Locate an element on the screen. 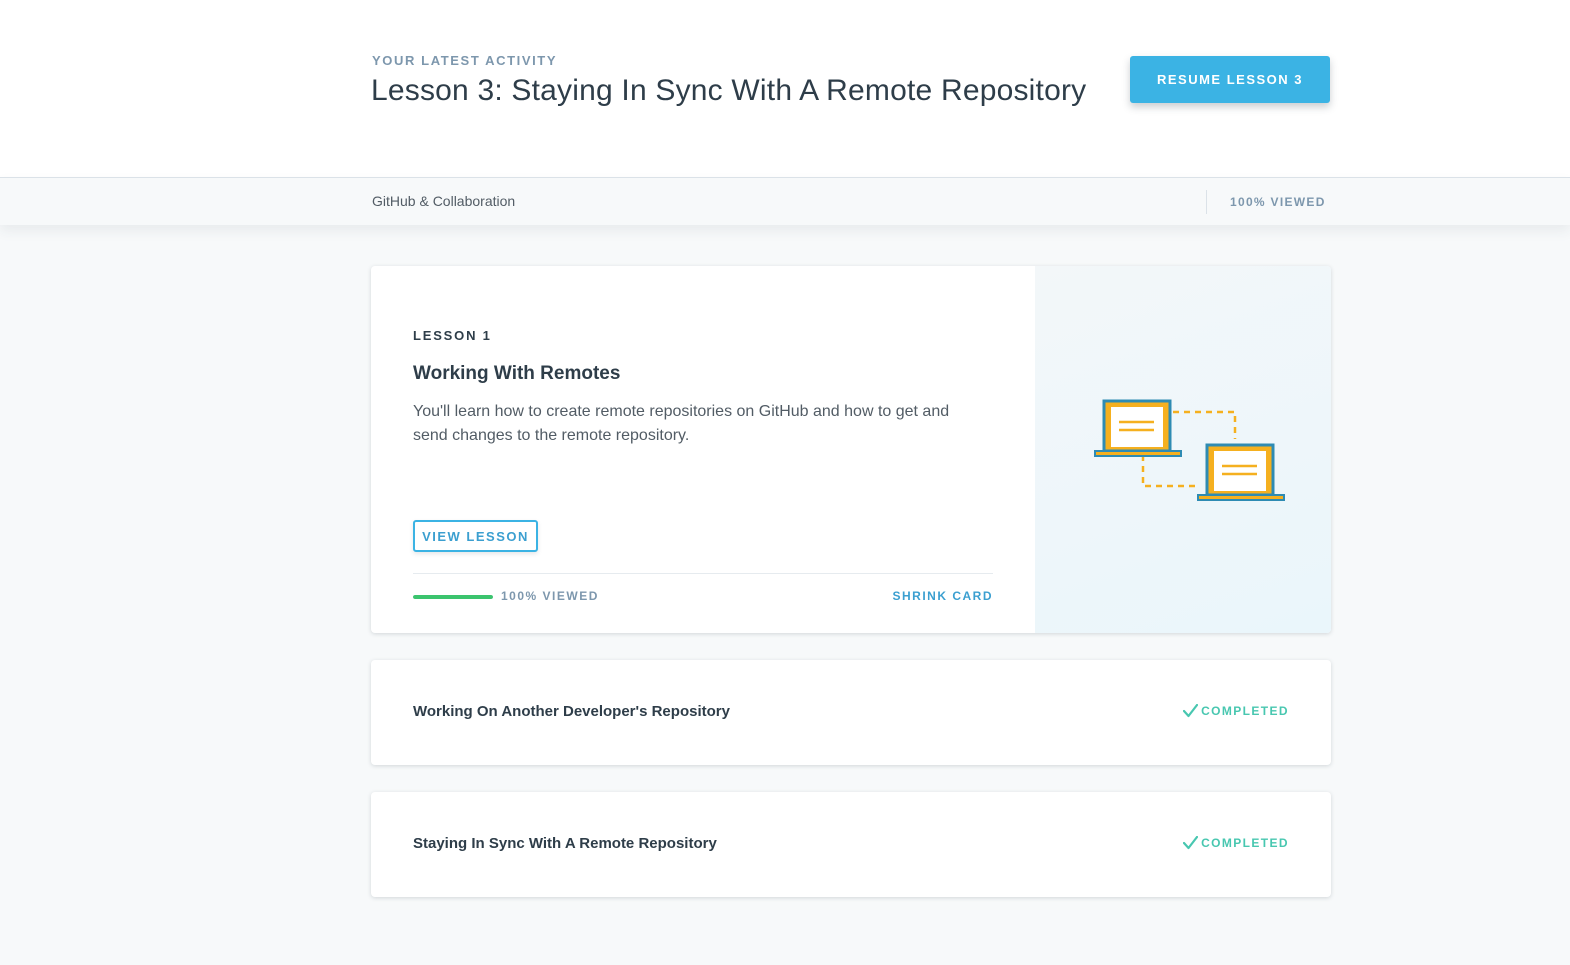  lesson-progress-label: 100% VIEWED is located at coordinates (550, 596).